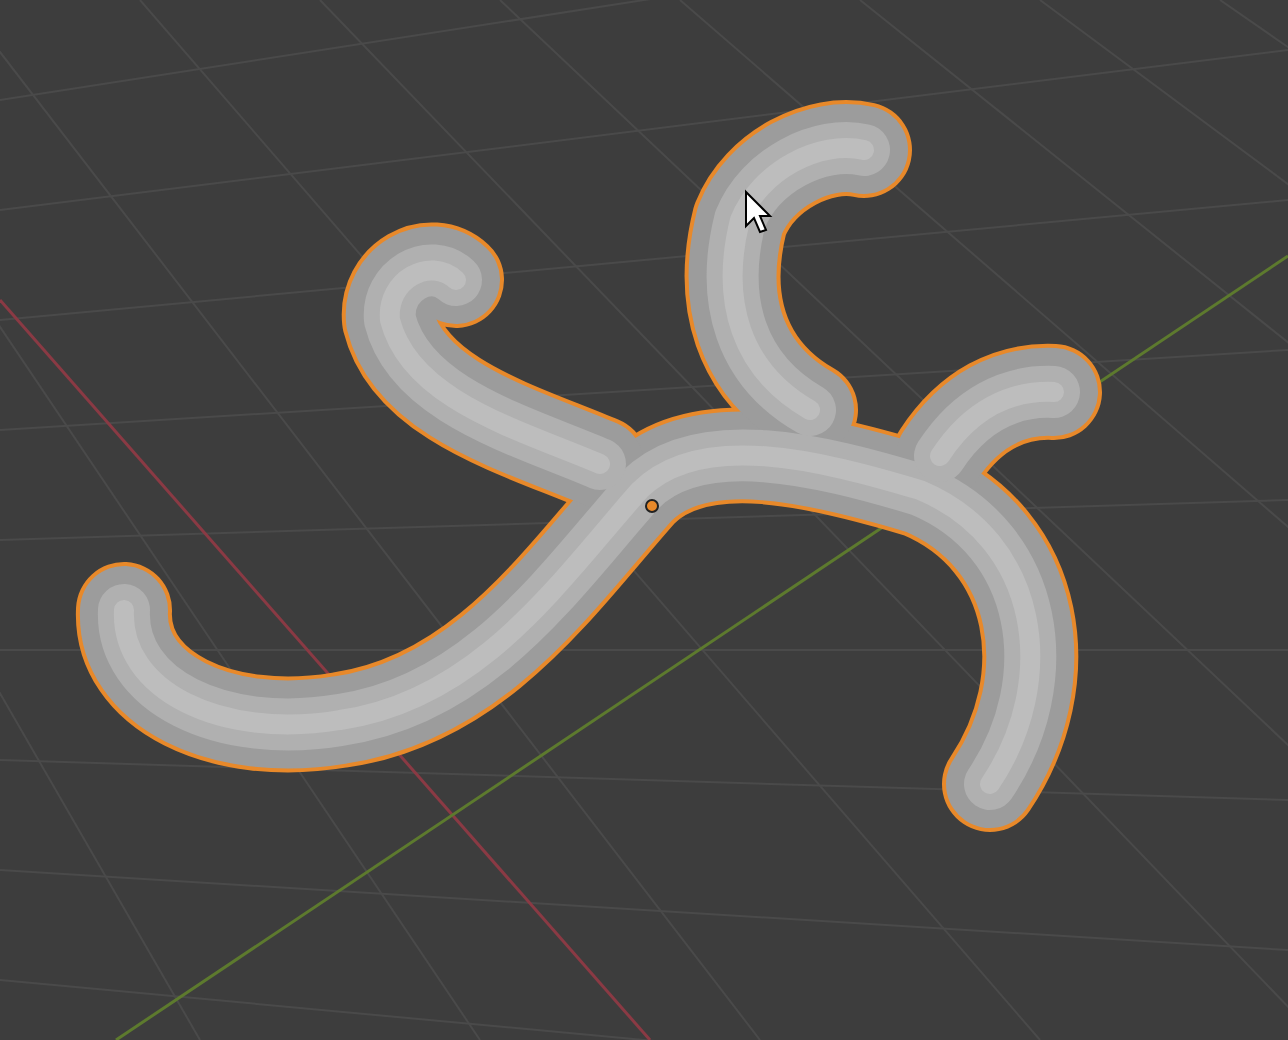 The height and width of the screenshot is (1040, 1288). What do you see at coordinates (652, 506) in the screenshot?
I see `origin-point` at bounding box center [652, 506].